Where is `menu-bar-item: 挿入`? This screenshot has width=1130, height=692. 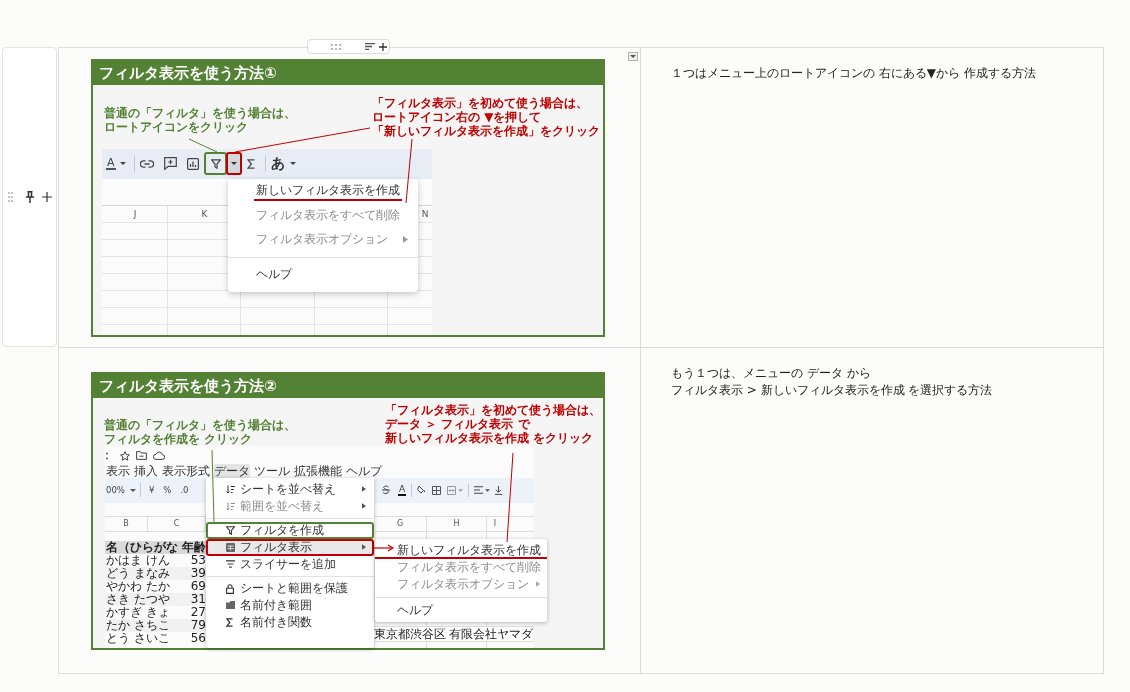 menu-bar-item: 挿入 is located at coordinates (146, 470).